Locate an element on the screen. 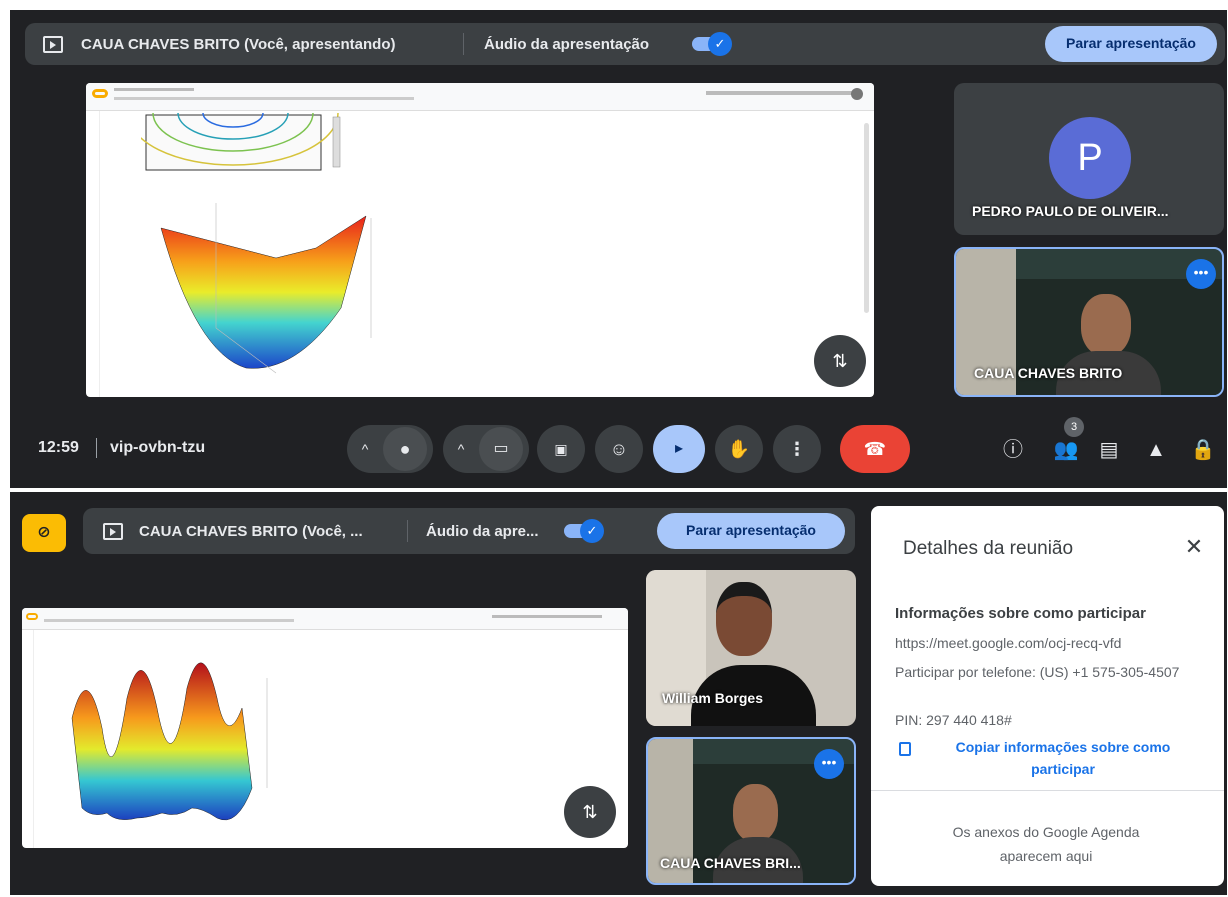  more-options-button: ⋮ is located at coordinates (797, 449).